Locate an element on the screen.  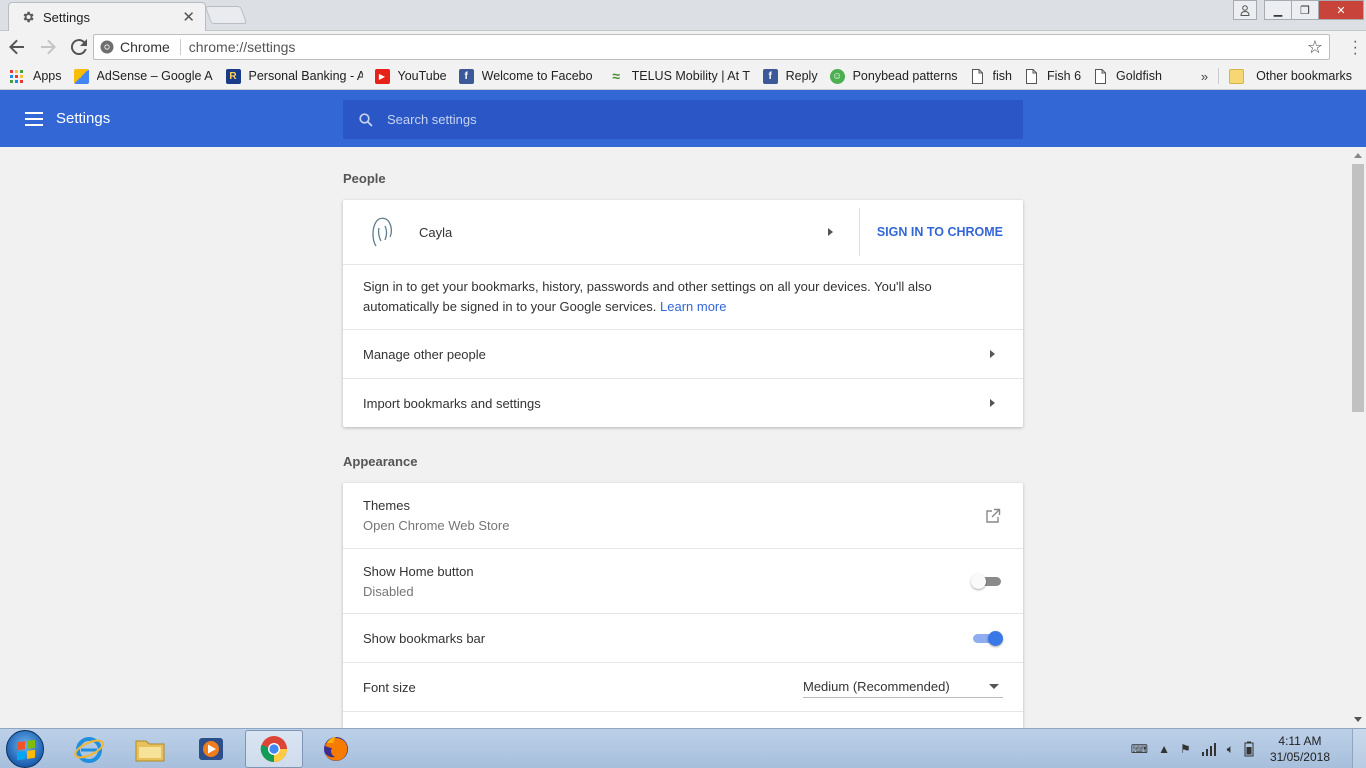
bookmark-youtube: ▶ YouTube is located at coordinates (410, 76).